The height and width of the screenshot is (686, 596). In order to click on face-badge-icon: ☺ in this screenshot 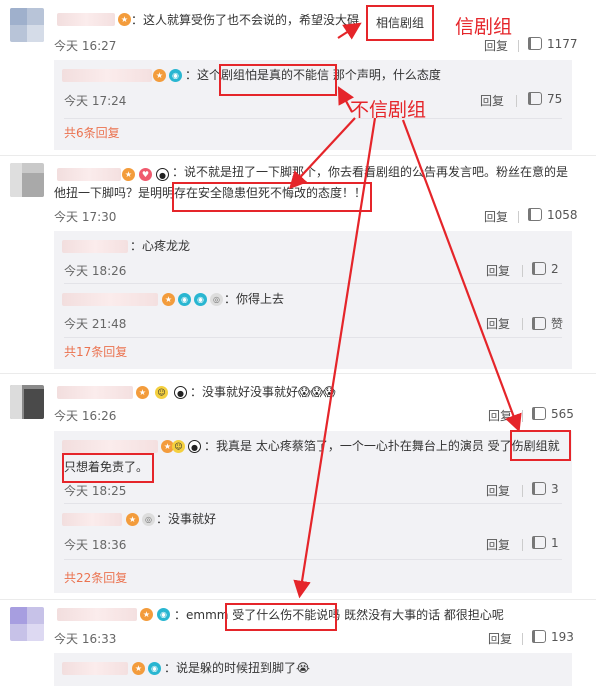, I will do `click(178, 446)`.